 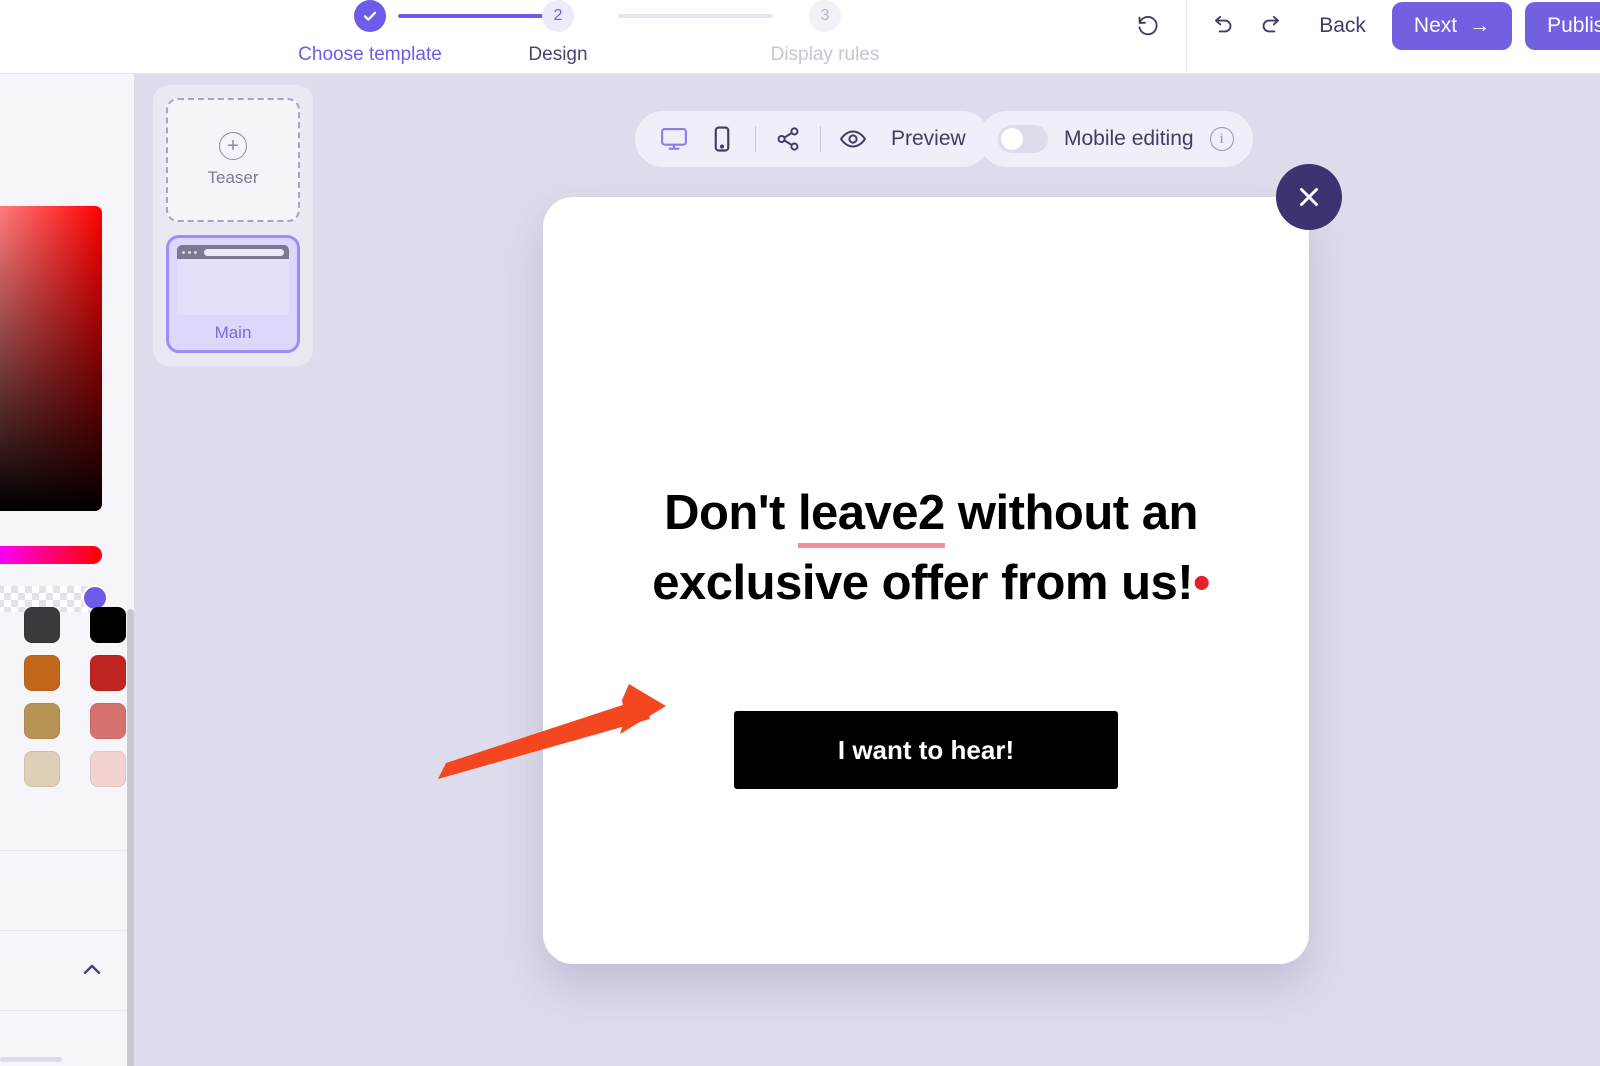 I want to click on page-tile-teaser-label: Teaser, so click(x=233, y=177).